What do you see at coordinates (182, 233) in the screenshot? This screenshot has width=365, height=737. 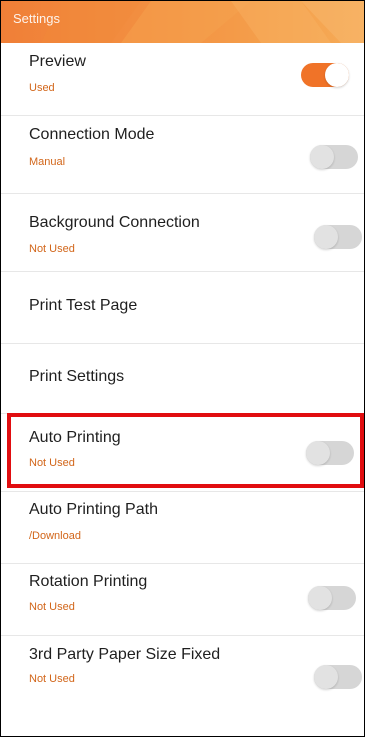 I see `setting-row-background-connection: Background Connection Not Used` at bounding box center [182, 233].